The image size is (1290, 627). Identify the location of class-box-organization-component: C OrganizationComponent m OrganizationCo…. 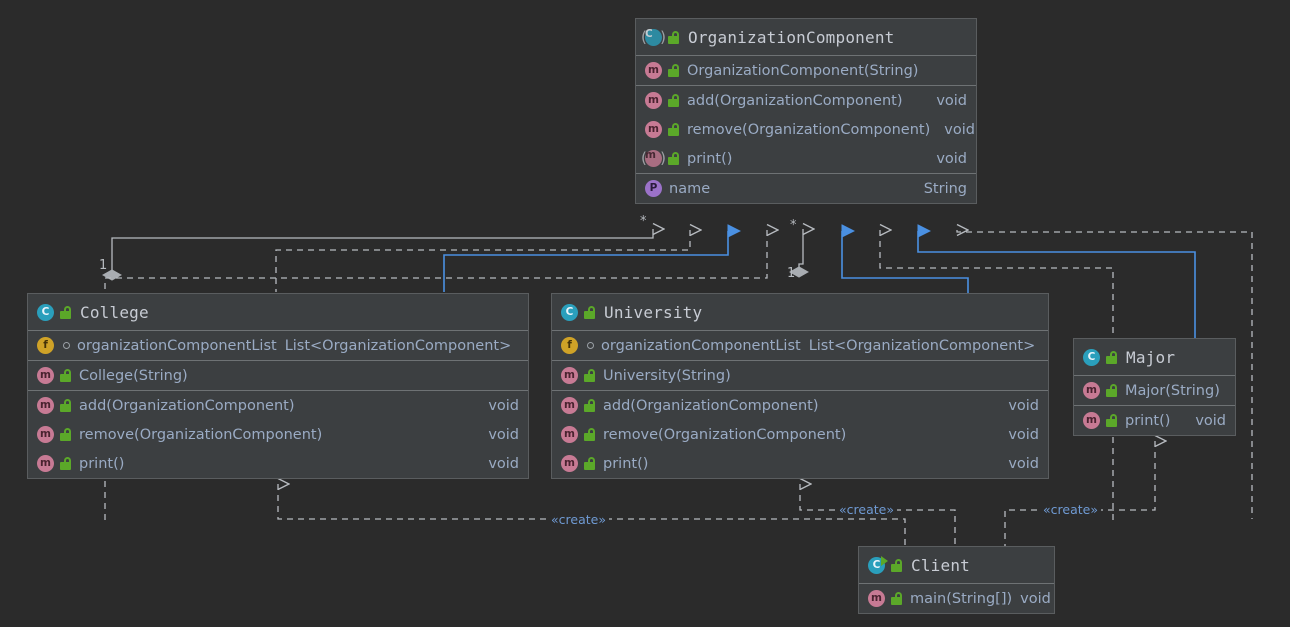
(806, 111).